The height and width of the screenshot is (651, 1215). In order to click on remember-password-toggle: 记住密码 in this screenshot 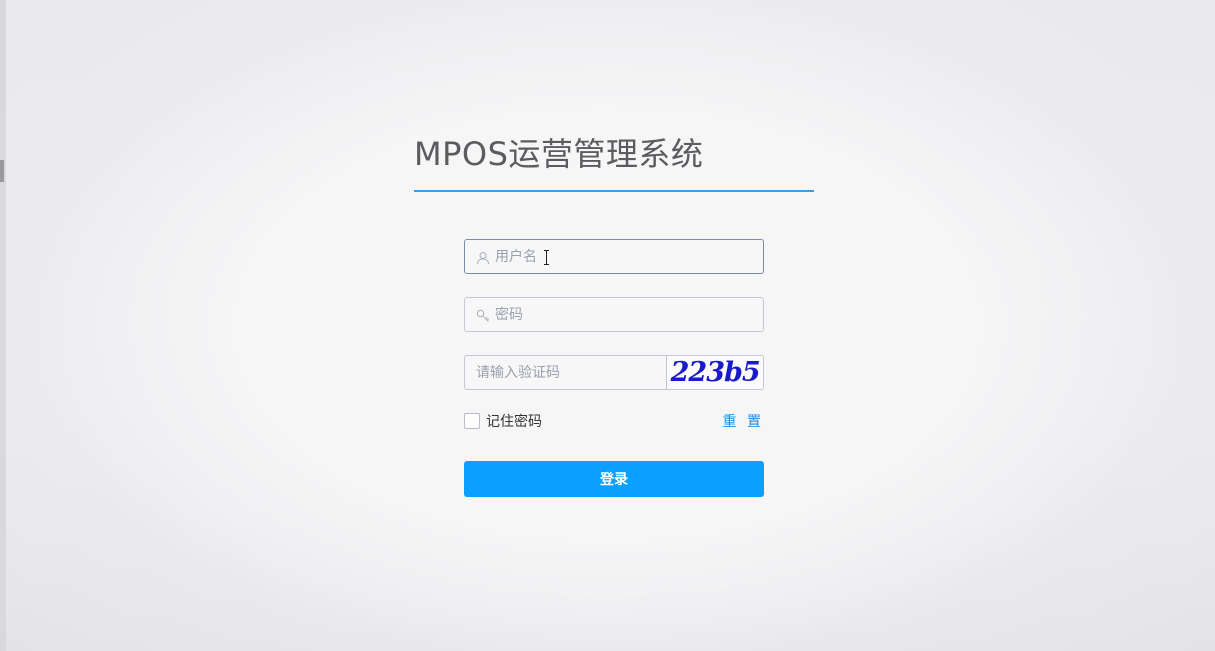, I will do `click(503, 421)`.